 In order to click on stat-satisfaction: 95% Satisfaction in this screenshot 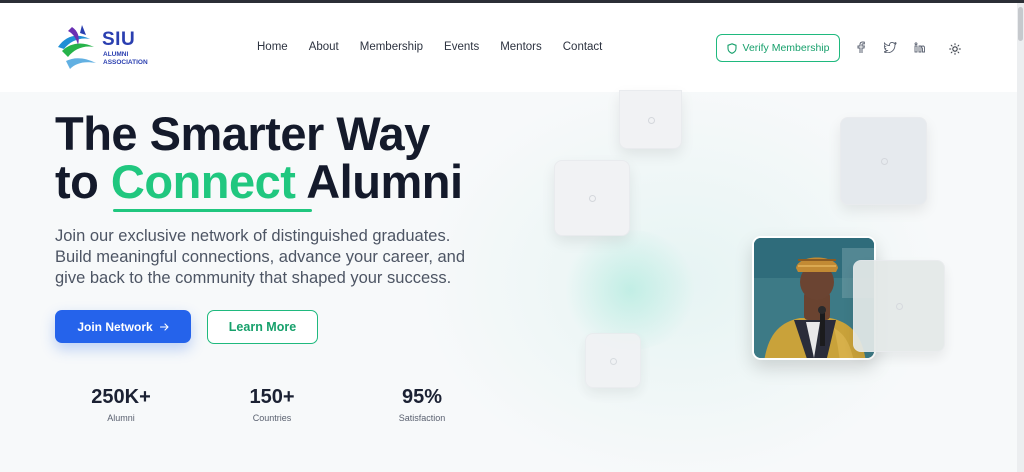, I will do `click(422, 404)`.